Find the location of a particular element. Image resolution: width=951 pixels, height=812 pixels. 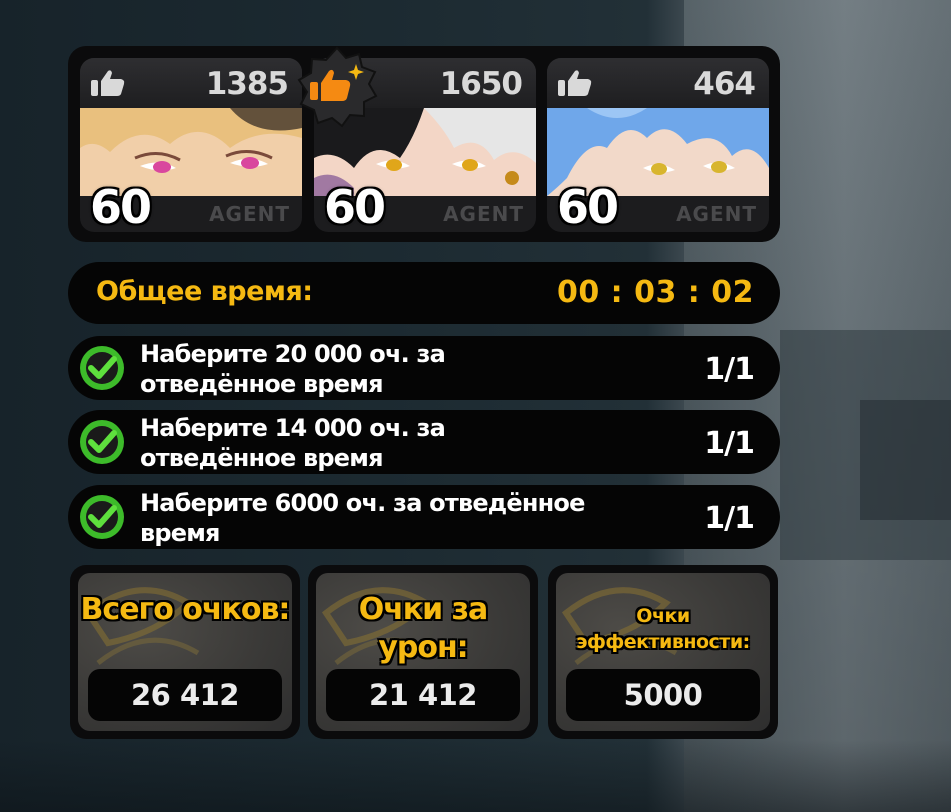

score-box-efficiency: Очки эффективности: 5000 is located at coordinates (663, 652).